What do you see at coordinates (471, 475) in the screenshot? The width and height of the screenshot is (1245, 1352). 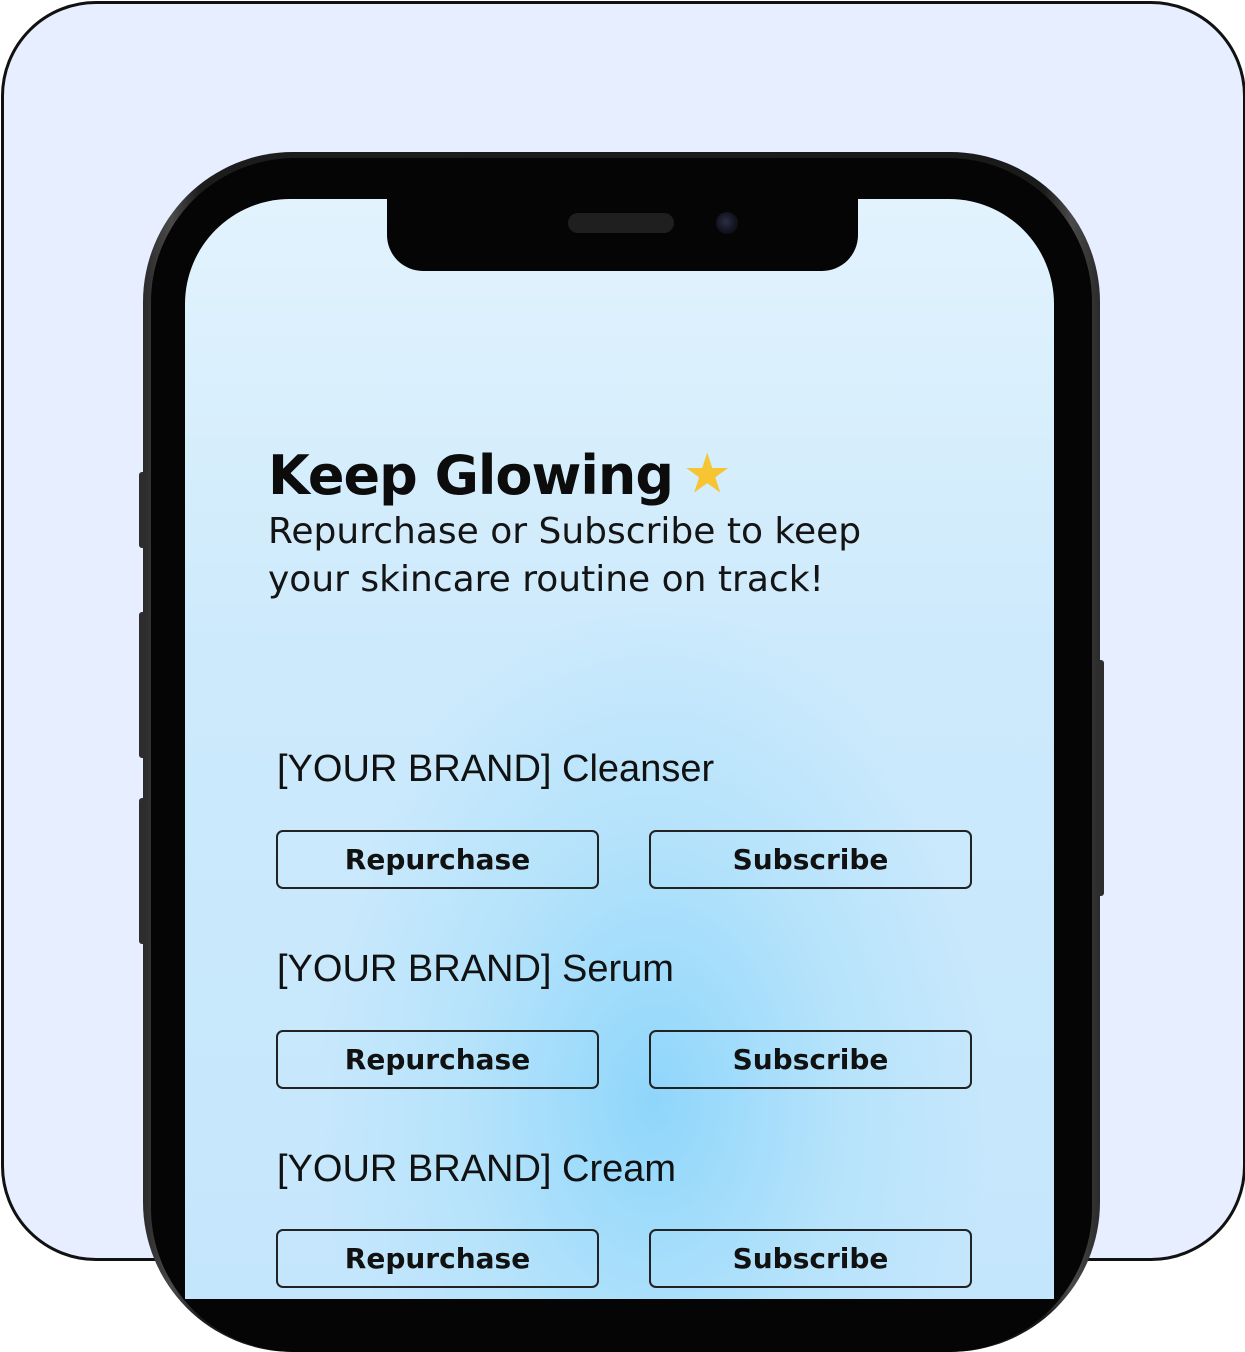 I see `title-text: Keep Glowing` at bounding box center [471, 475].